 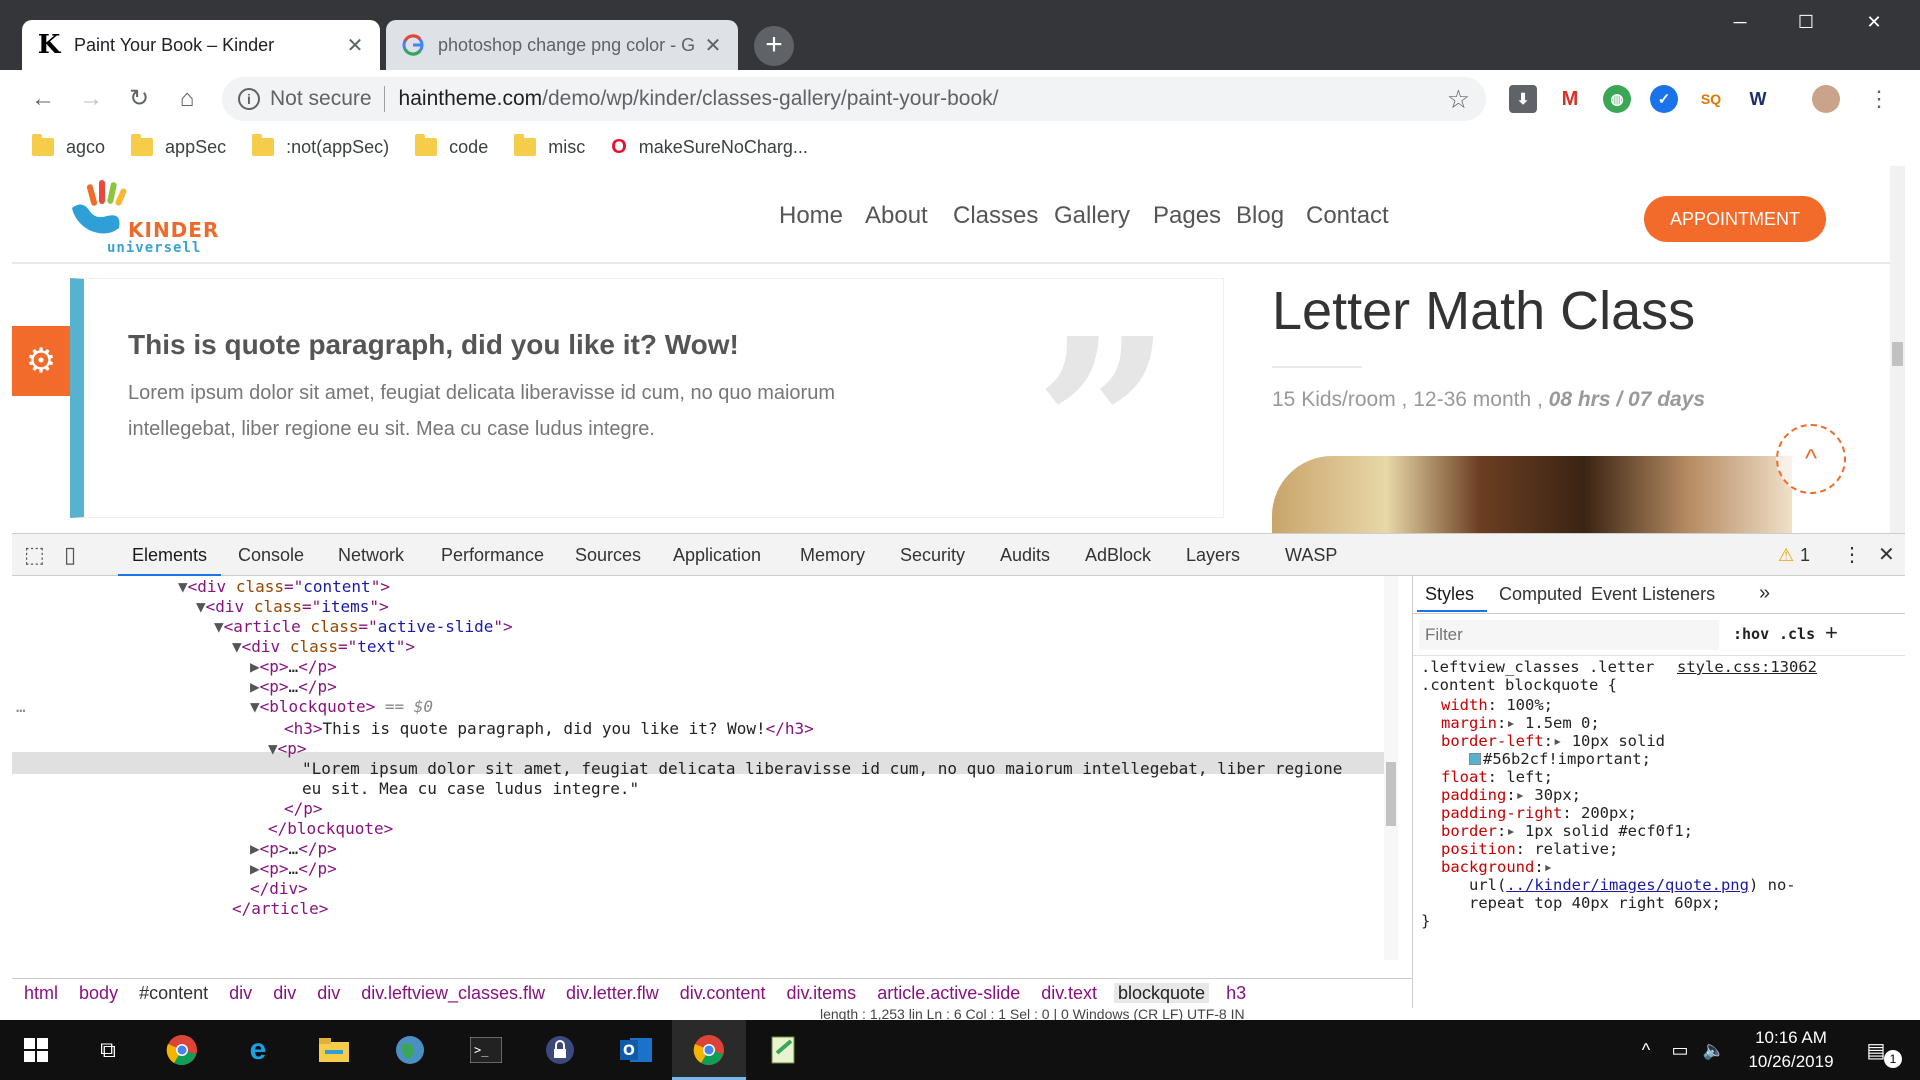 I want to click on keepass-lock-icon, so click(x=560, y=1050).